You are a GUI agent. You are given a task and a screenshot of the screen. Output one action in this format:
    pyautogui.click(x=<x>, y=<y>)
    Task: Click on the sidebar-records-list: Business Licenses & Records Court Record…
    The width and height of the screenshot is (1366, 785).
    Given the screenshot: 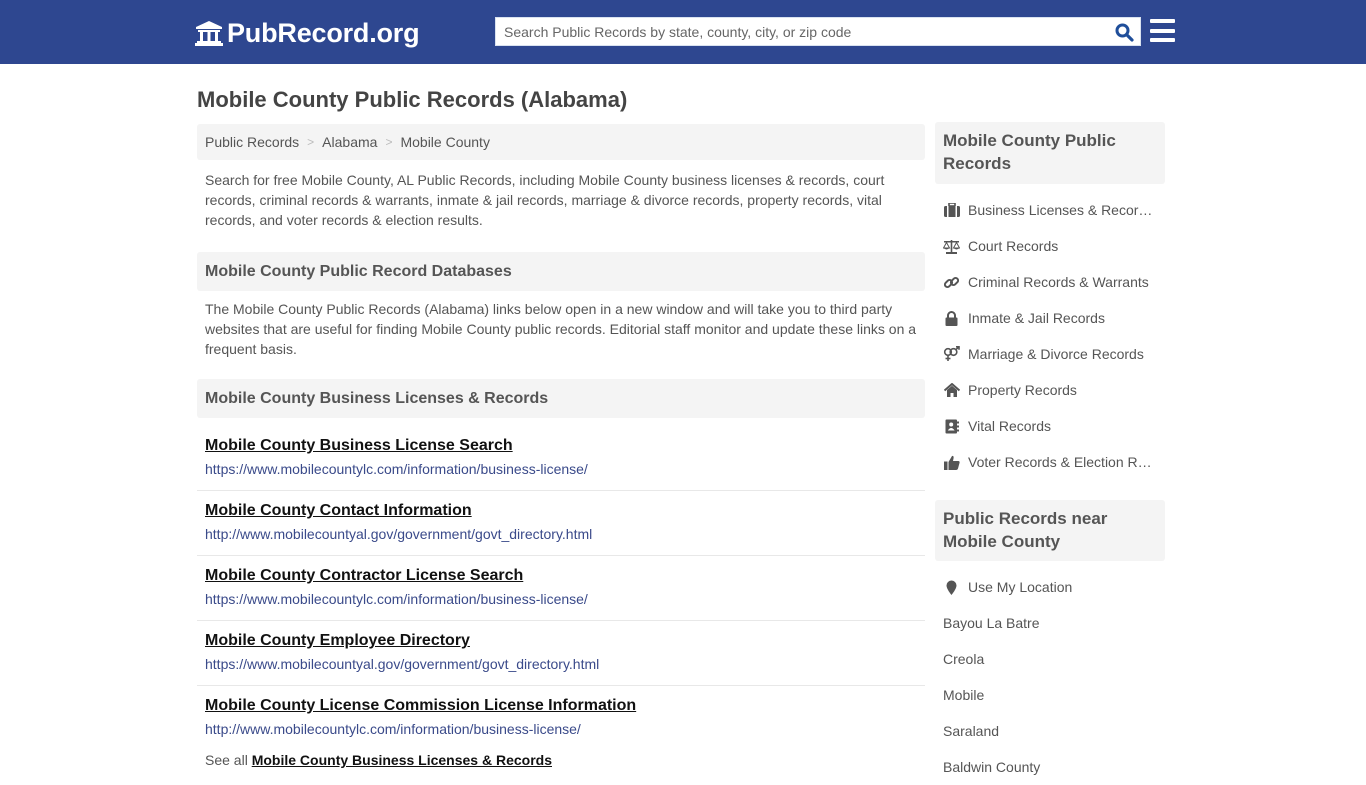 What is the action you would take?
    pyautogui.click(x=1054, y=336)
    